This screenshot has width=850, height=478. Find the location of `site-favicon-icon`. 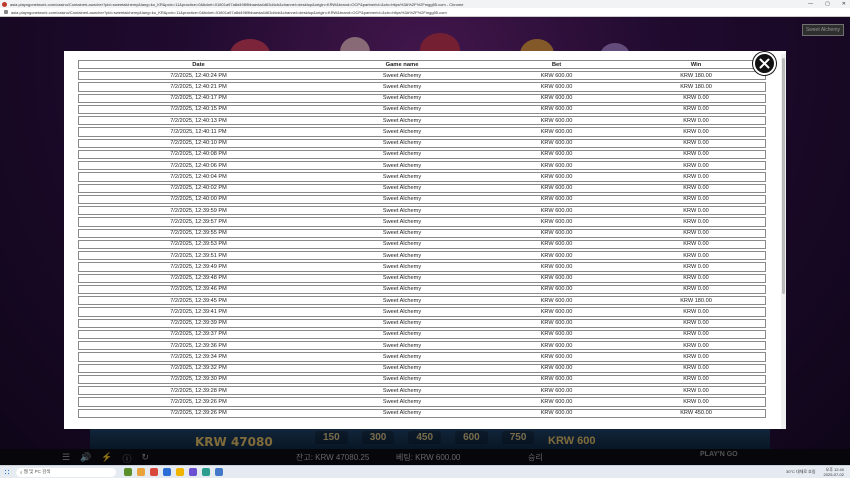

site-favicon-icon is located at coordinates (4, 4).